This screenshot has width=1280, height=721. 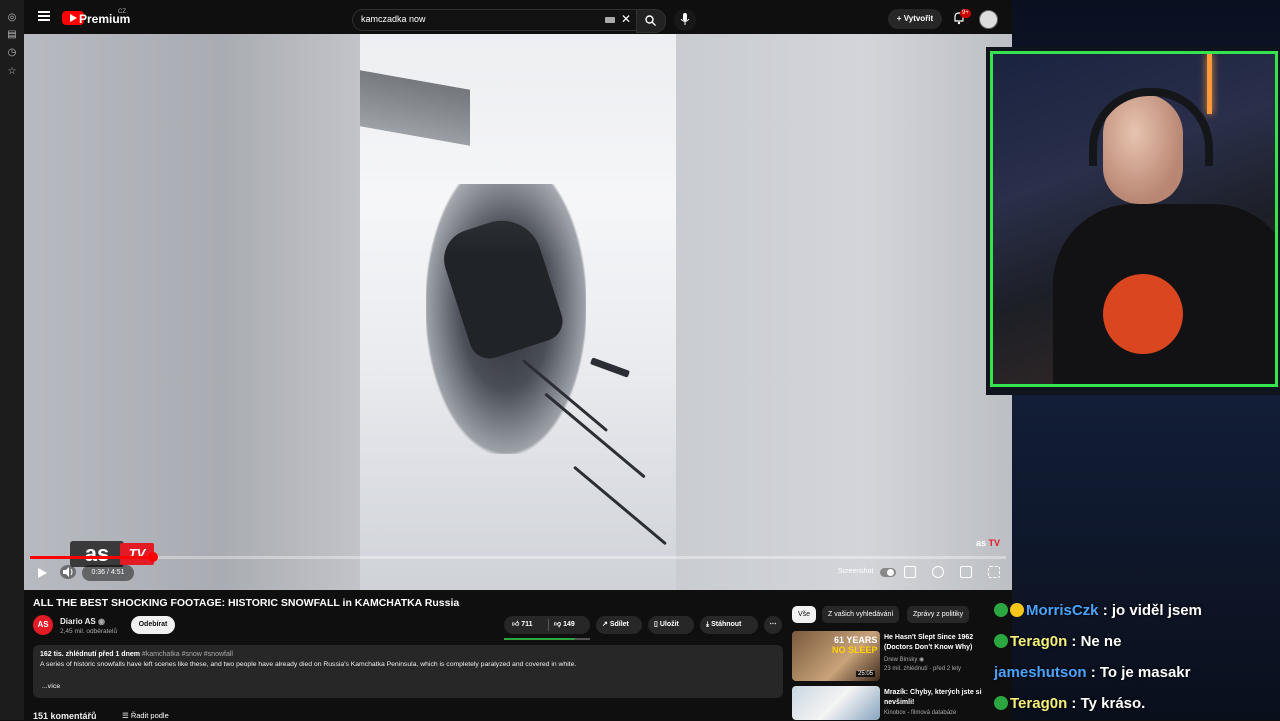 I want to click on account-avatar, so click(x=988, y=19).